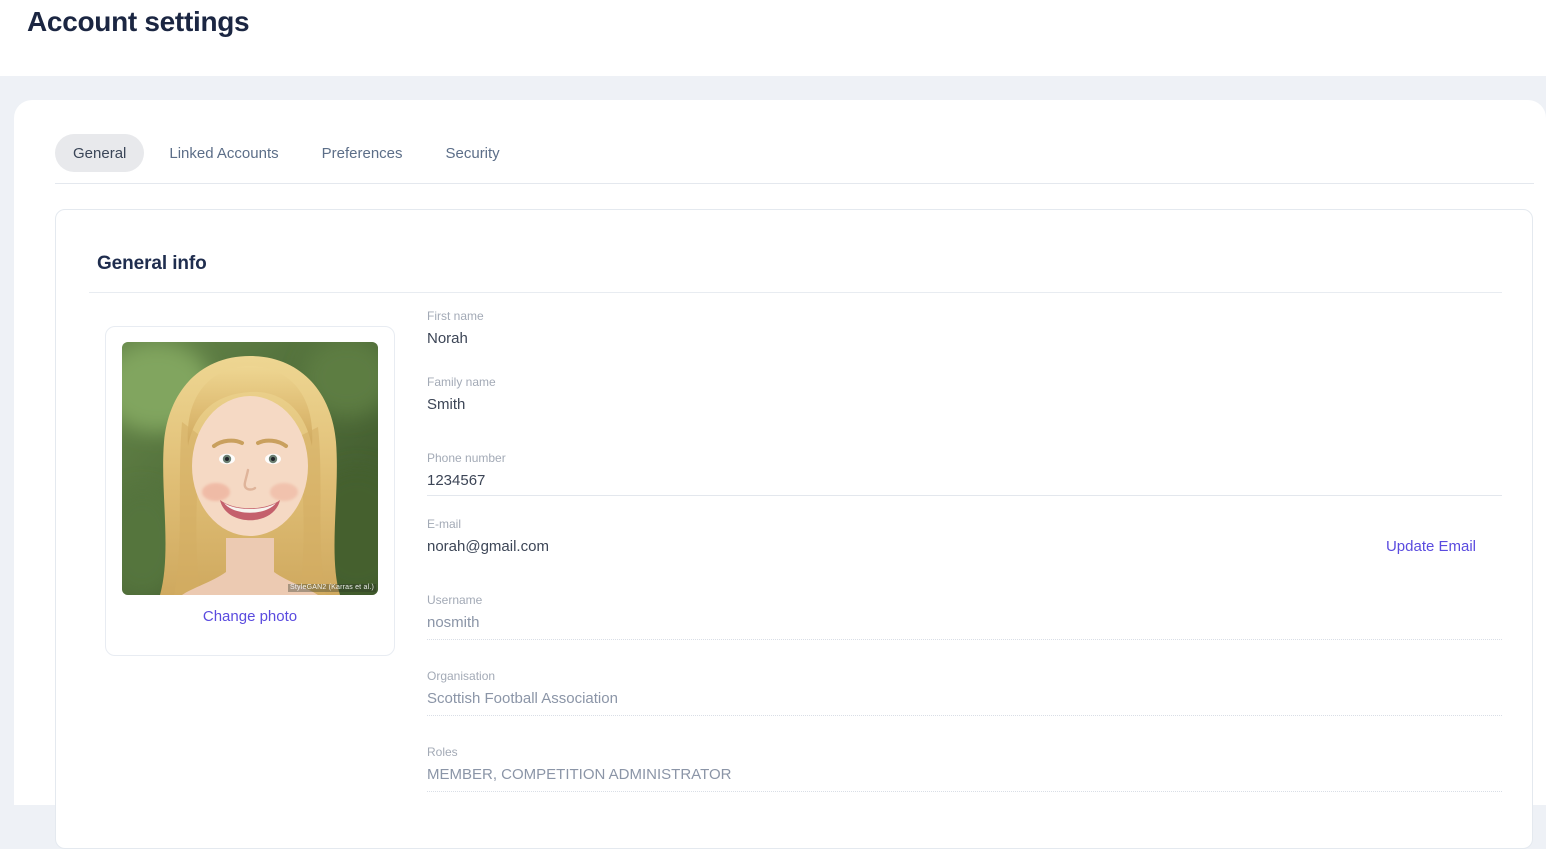 The image size is (1546, 849). I want to click on email-value: norah@gmail.com, so click(488, 546).